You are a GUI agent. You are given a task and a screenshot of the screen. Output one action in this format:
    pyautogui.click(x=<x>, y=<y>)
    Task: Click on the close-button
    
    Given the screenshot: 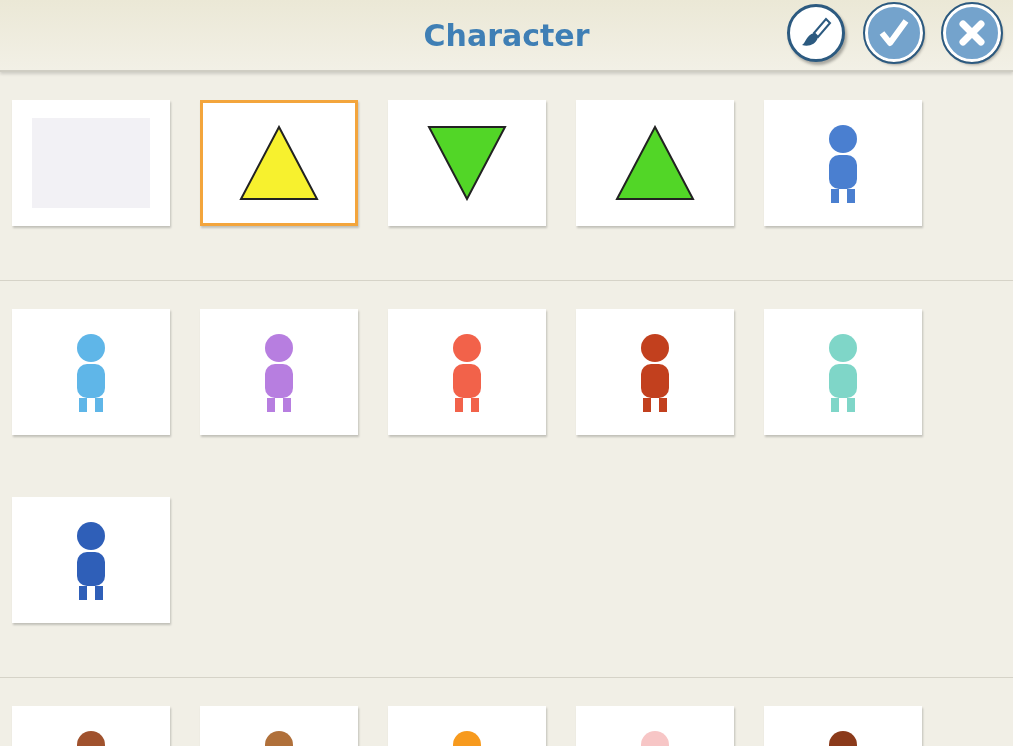 What is the action you would take?
    pyautogui.click(x=972, y=33)
    